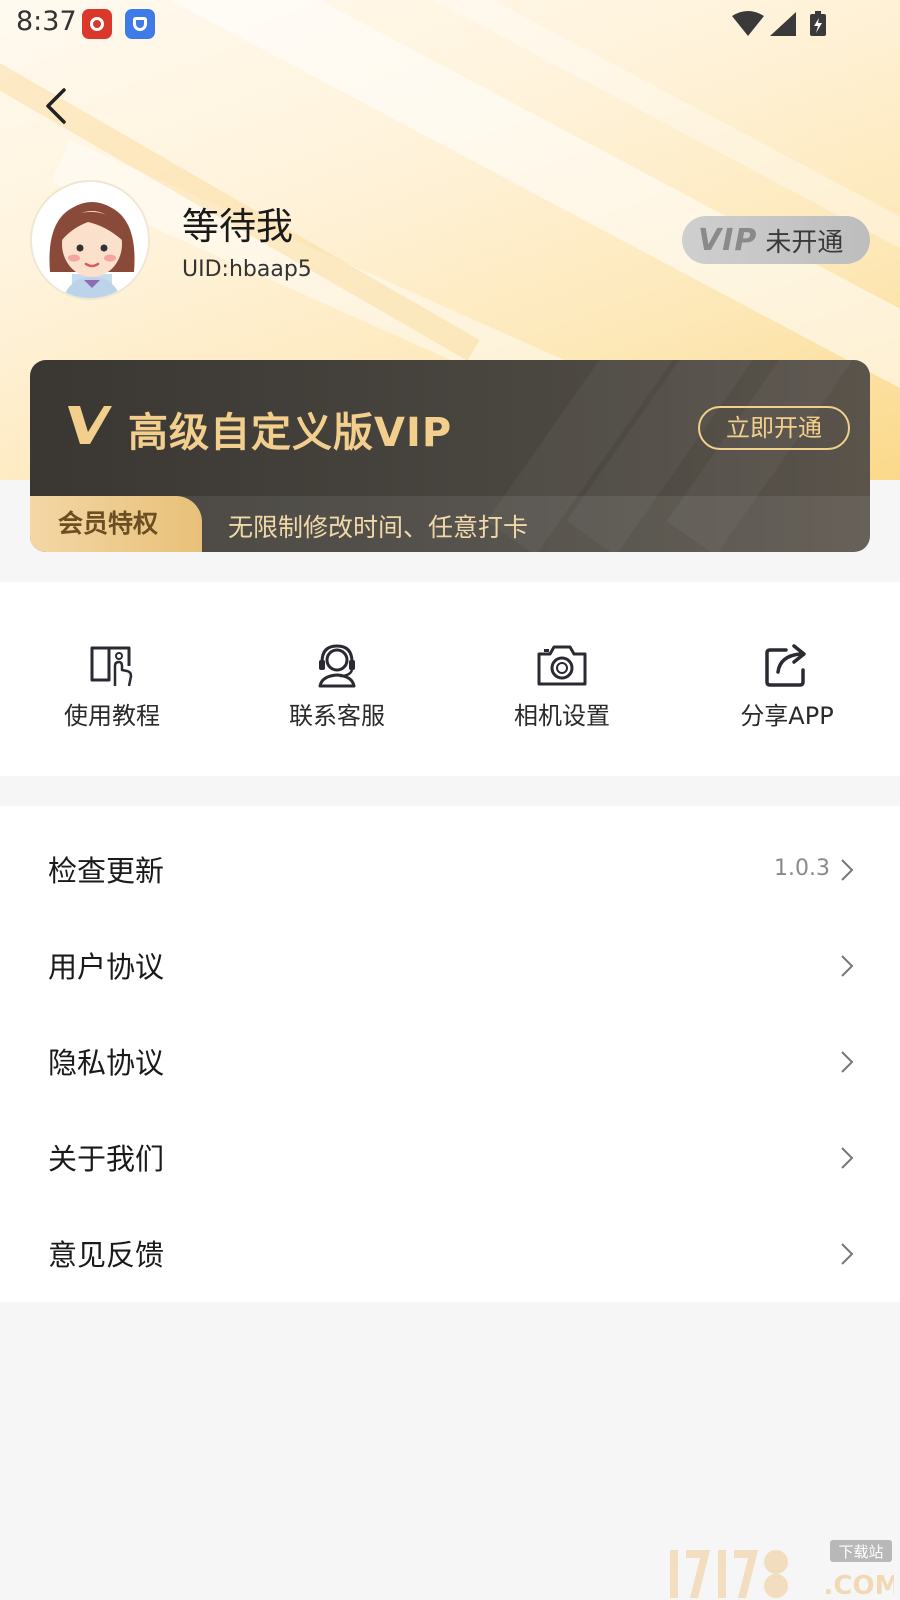 The image size is (900, 1600). Describe the element at coordinates (58, 106) in the screenshot. I see `back-arrow-icon` at that location.